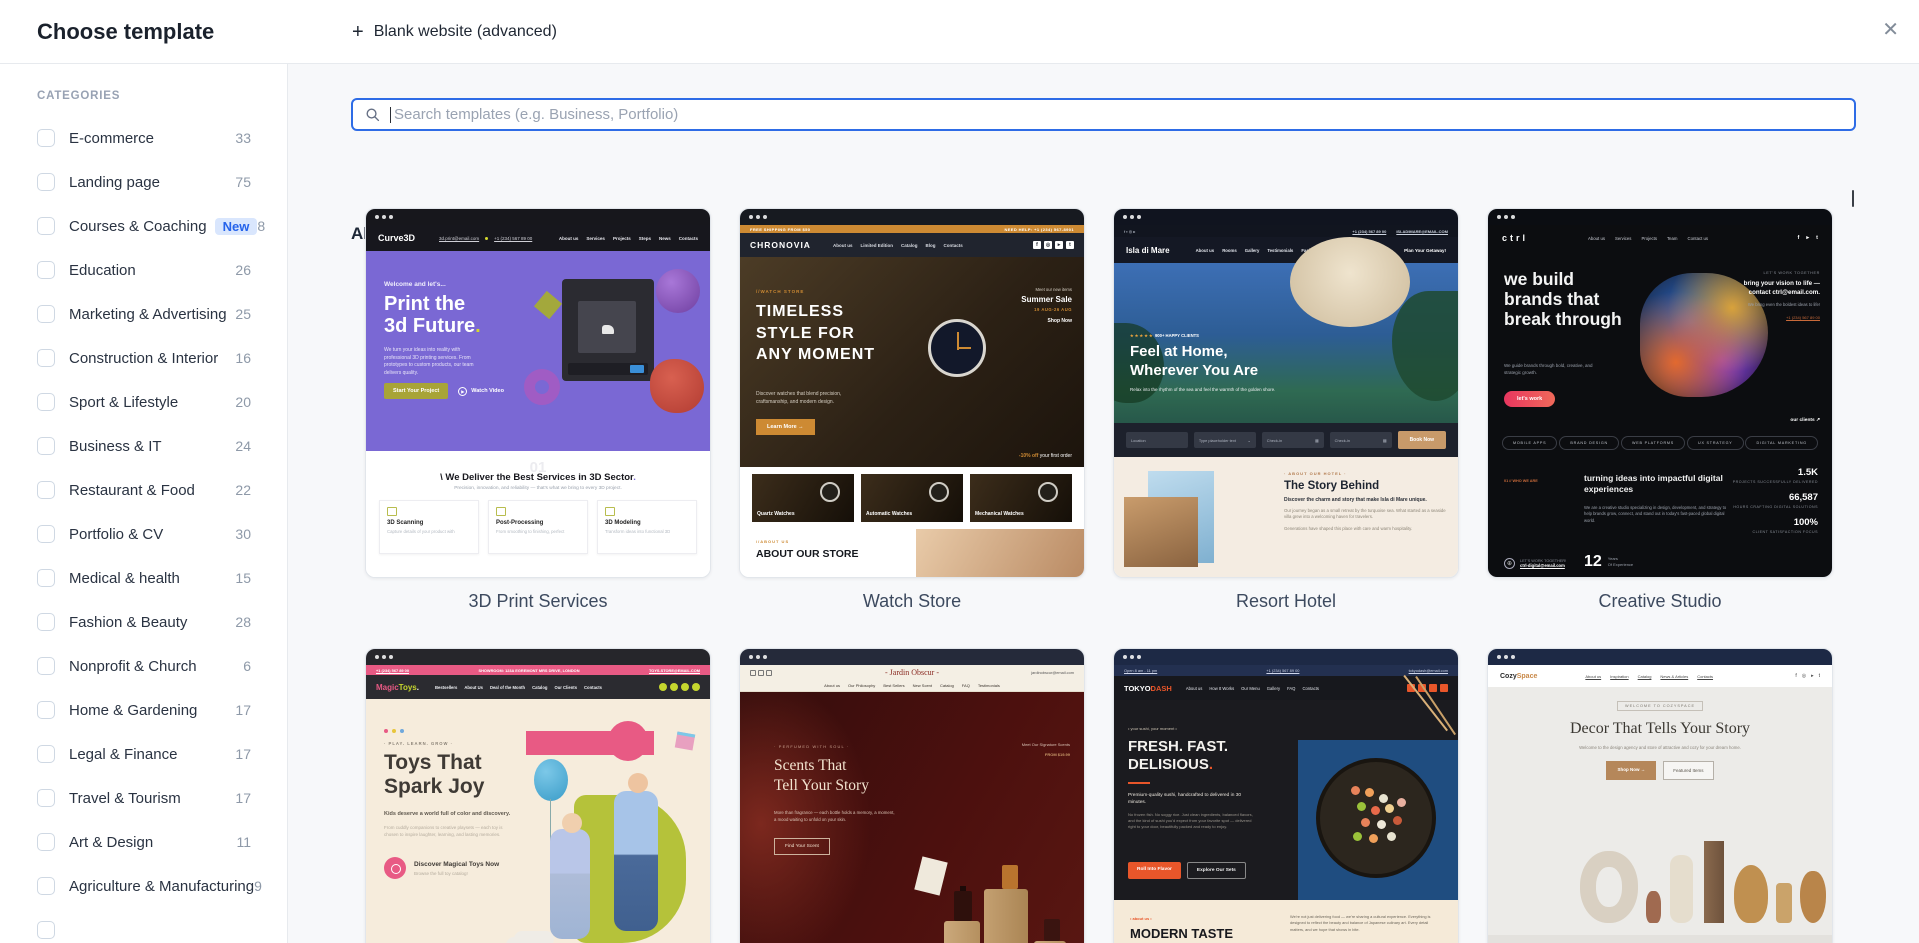 The height and width of the screenshot is (943, 1919). What do you see at coordinates (1116, 114) in the screenshot?
I see `search-input` at bounding box center [1116, 114].